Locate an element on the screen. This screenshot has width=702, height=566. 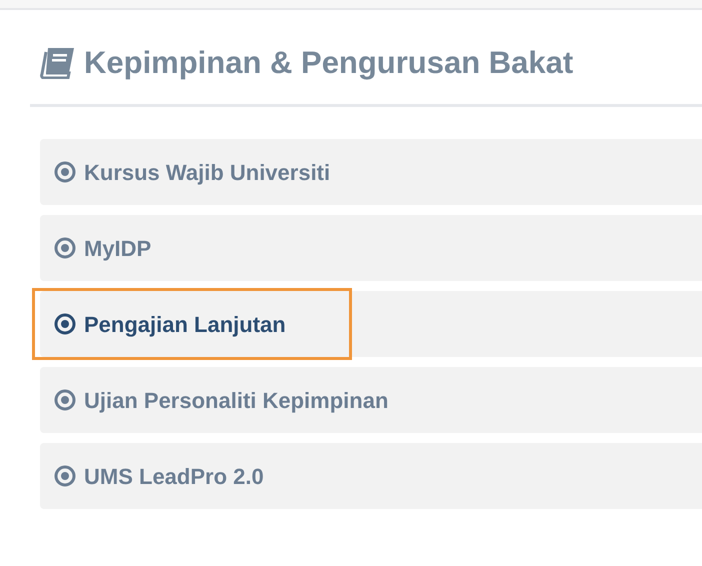
book-icon is located at coordinates (58, 63).